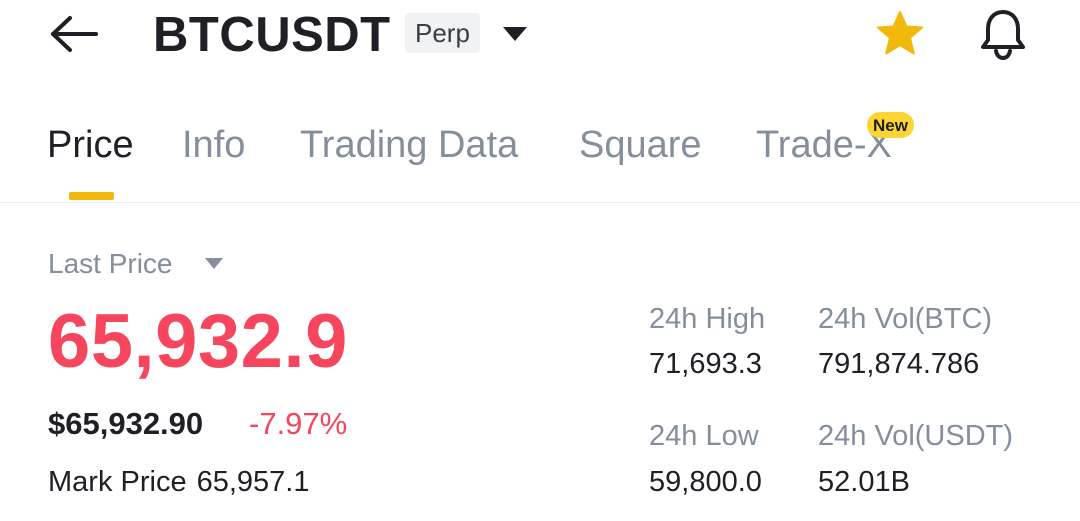 Image resolution: width=1080 pixels, height=521 pixels. Describe the element at coordinates (117, 482) in the screenshot. I see `mark-price-label: Mark Price` at that location.